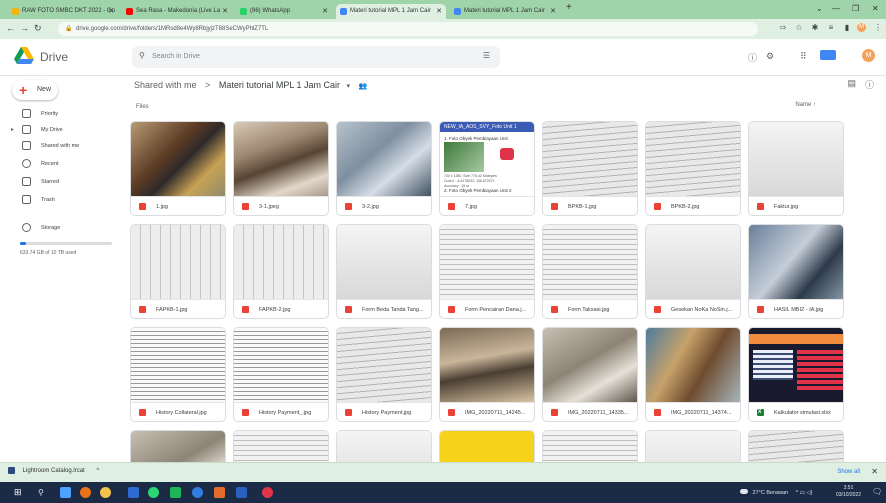 This screenshot has width=886, height=503. What do you see at coordinates (24, 28) in the screenshot?
I see `forward-icon: →` at bounding box center [24, 28].